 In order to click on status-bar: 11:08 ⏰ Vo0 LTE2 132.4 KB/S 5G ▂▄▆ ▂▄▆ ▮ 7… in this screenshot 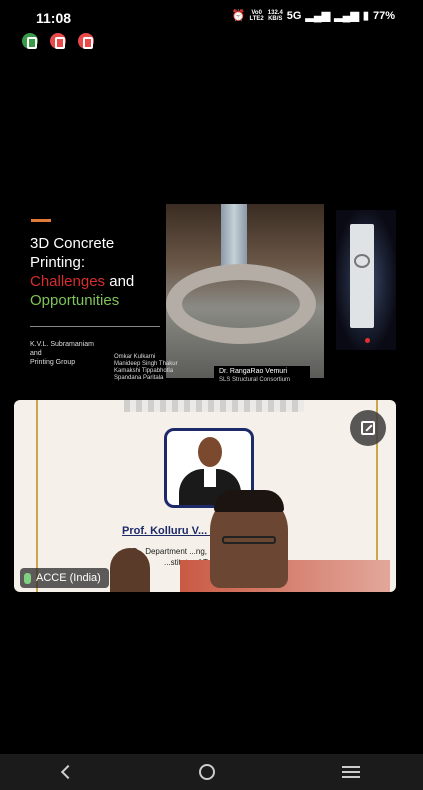, I will do `click(211, 24)`.